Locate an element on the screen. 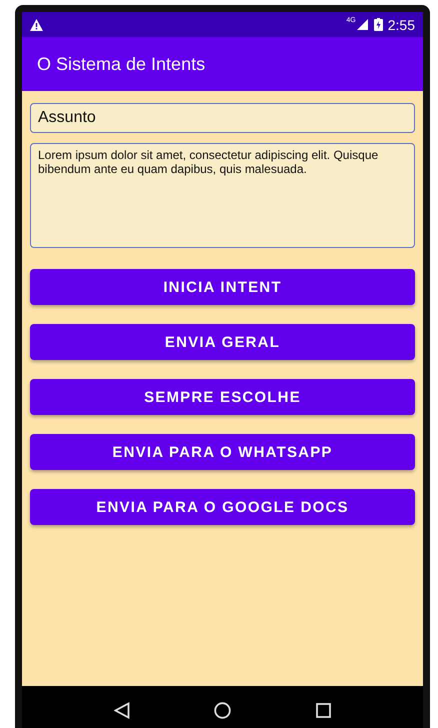 The width and height of the screenshot is (438, 728). recents-icon is located at coordinates (323, 710).